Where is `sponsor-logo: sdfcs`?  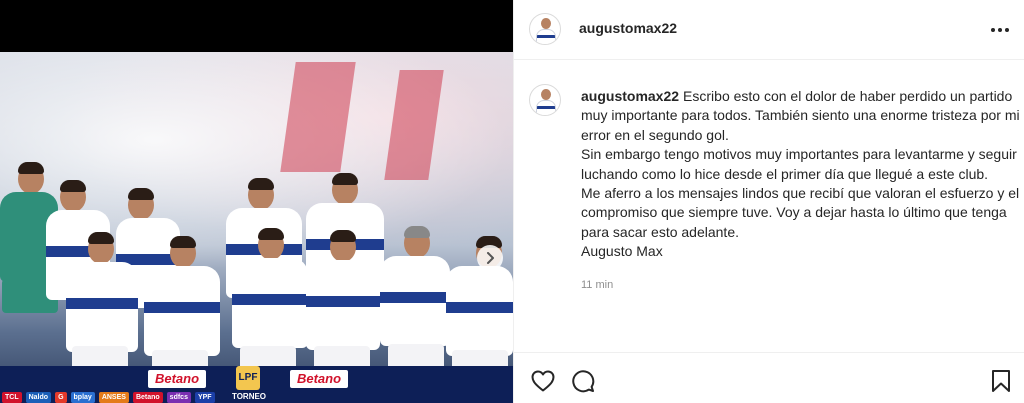 sponsor-logo: sdfcs is located at coordinates (178, 397).